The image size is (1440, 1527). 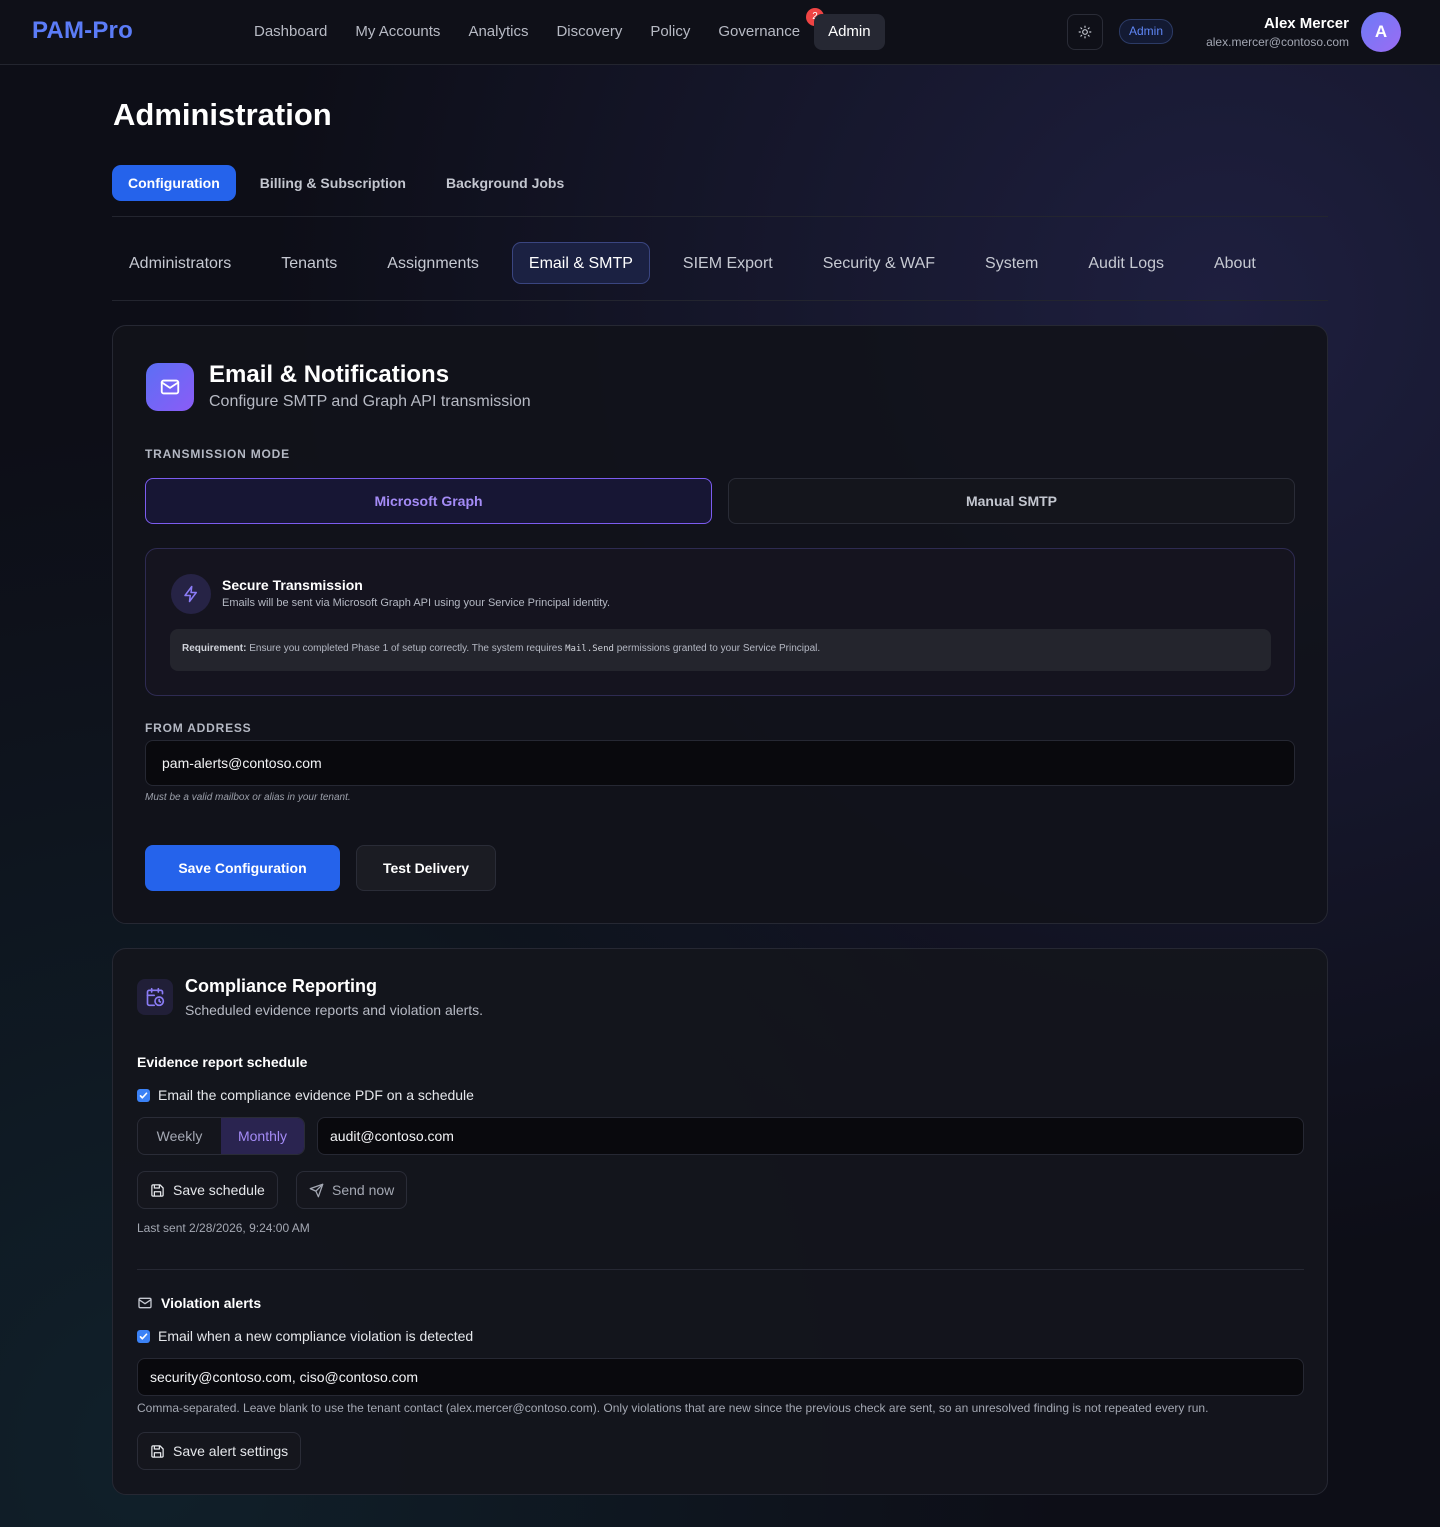 I want to click on schedule-checkbox, so click(x=143, y=1095).